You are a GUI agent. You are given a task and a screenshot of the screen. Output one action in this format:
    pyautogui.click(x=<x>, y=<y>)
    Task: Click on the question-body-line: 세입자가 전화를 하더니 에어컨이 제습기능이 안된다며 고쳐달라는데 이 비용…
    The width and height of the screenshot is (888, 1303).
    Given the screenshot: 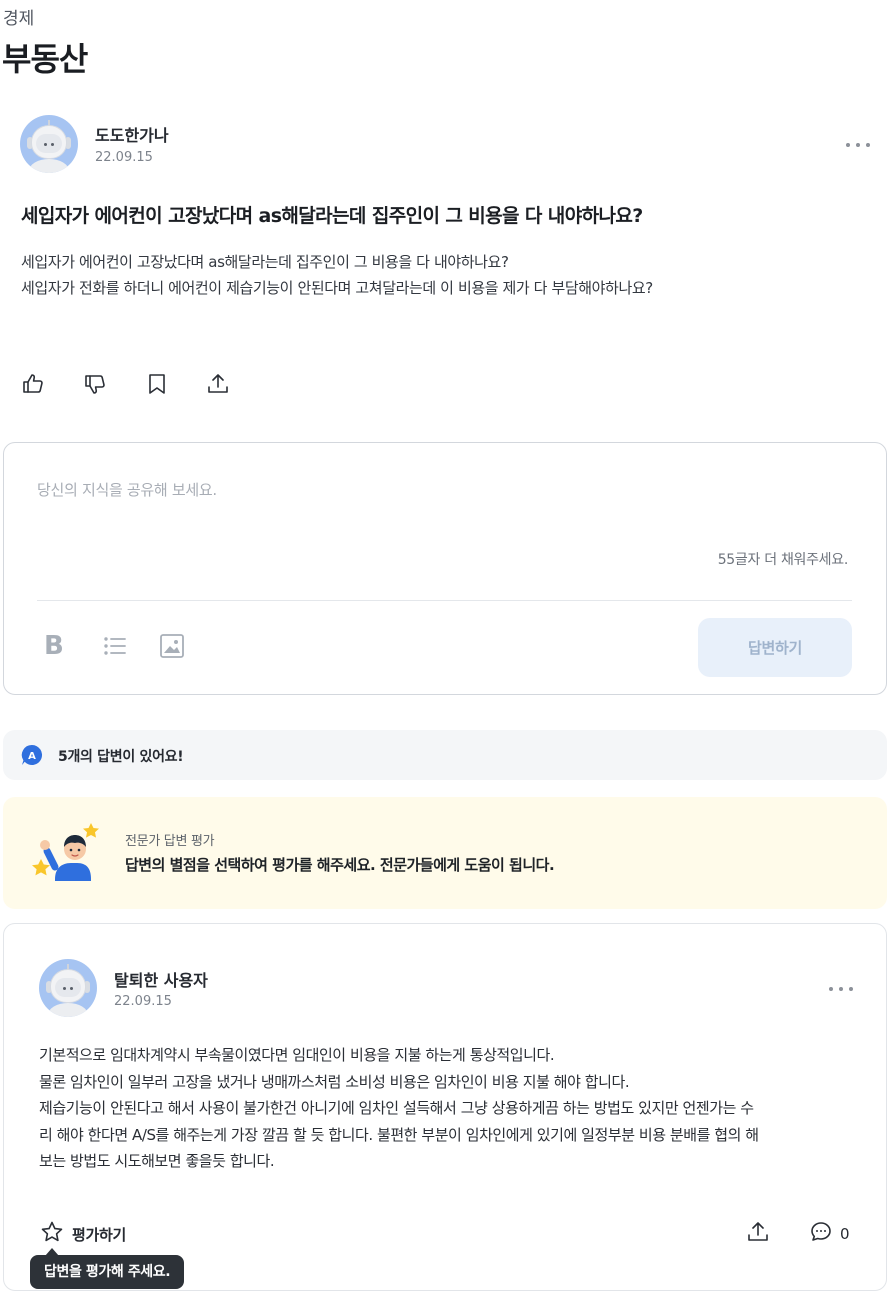 What is the action you would take?
    pyautogui.click(x=337, y=288)
    